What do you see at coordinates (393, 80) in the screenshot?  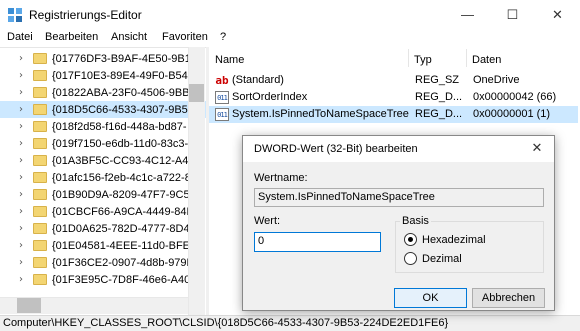 I see `value-row: ab (Standard) REG_SZ OneDrive` at bounding box center [393, 80].